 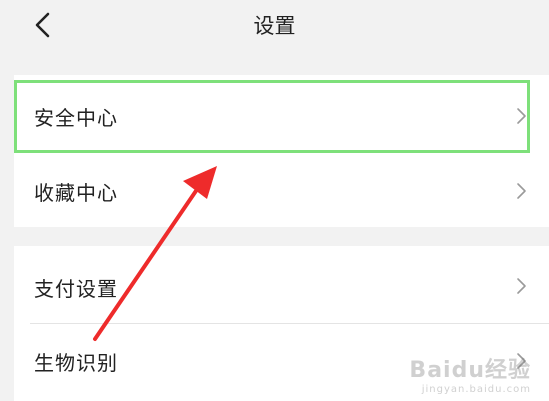 I want to click on watermark-main: Baidu经验, so click(x=470, y=370).